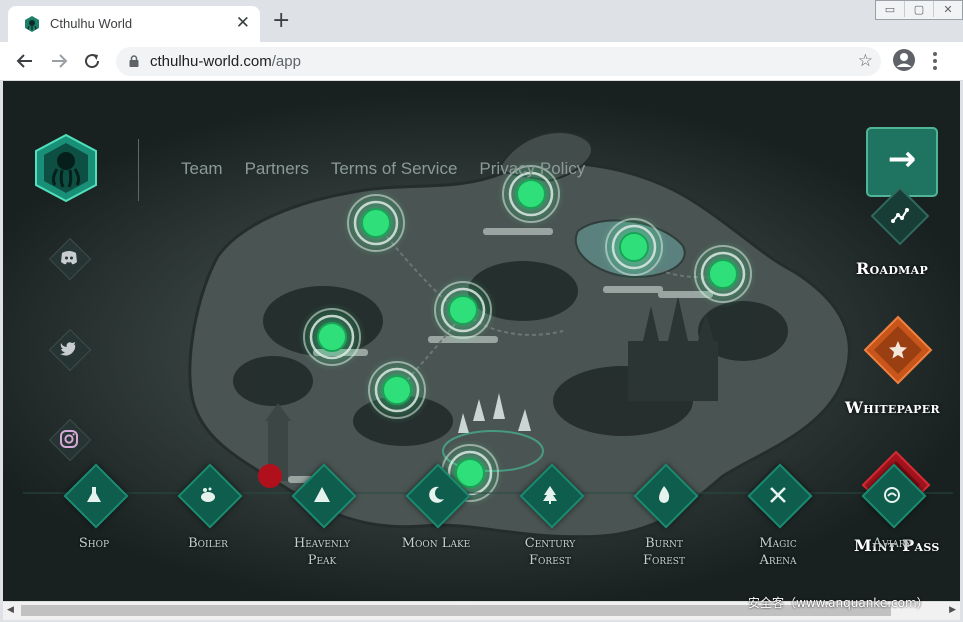 The image size is (963, 622). I want to click on location-label: Shop, so click(94, 543).